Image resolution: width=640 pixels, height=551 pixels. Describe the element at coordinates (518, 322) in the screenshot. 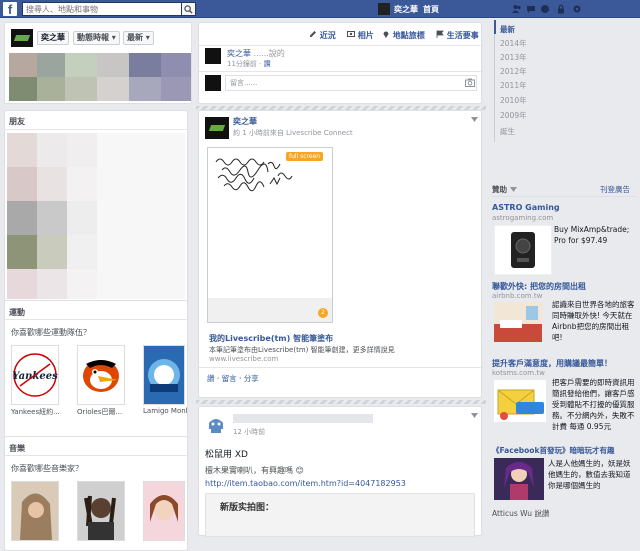

I see `ad-2-image` at that location.